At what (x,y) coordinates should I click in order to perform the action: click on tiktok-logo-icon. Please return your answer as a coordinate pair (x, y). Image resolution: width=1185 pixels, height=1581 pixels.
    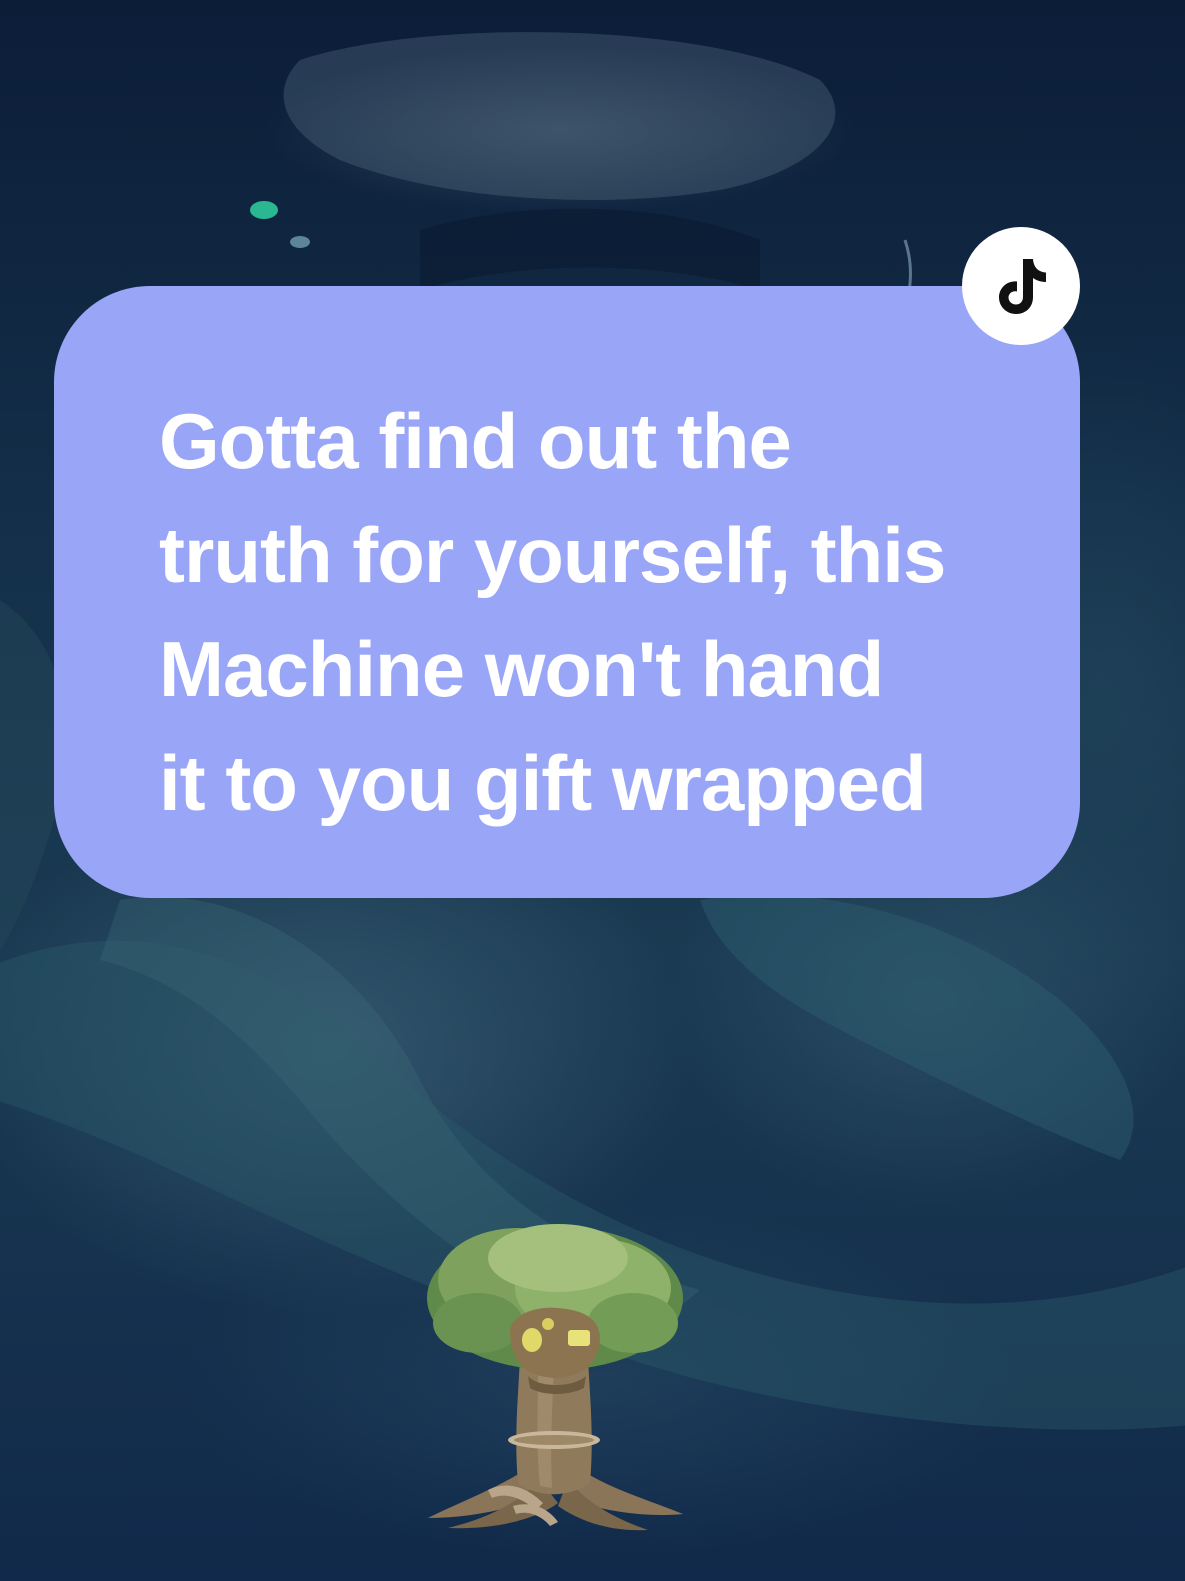
    Looking at the image, I should click on (1022, 286).